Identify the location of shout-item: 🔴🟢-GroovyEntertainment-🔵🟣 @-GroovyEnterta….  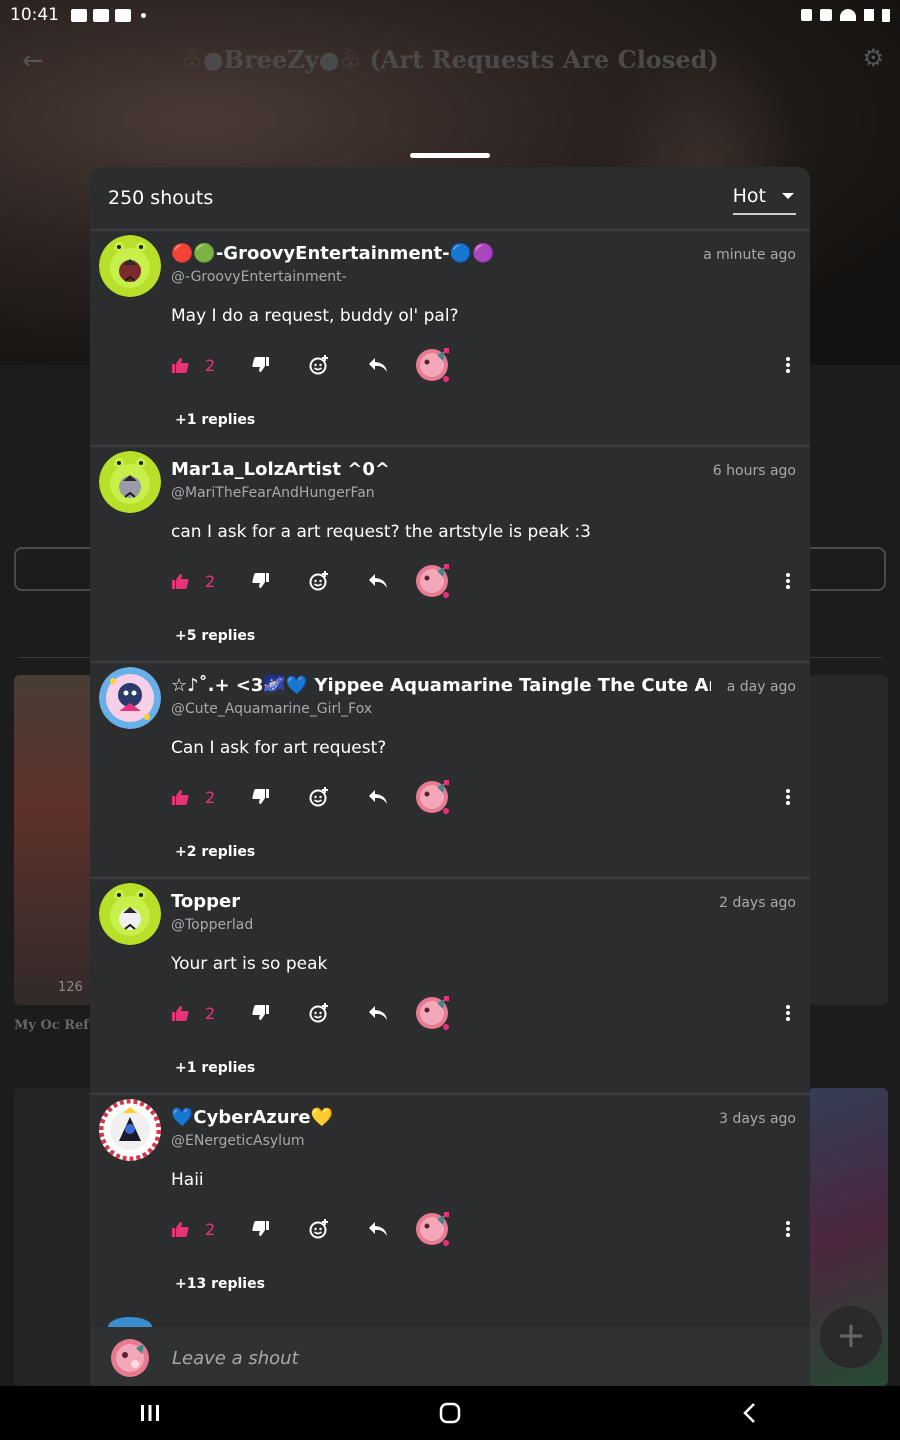
(450, 337).